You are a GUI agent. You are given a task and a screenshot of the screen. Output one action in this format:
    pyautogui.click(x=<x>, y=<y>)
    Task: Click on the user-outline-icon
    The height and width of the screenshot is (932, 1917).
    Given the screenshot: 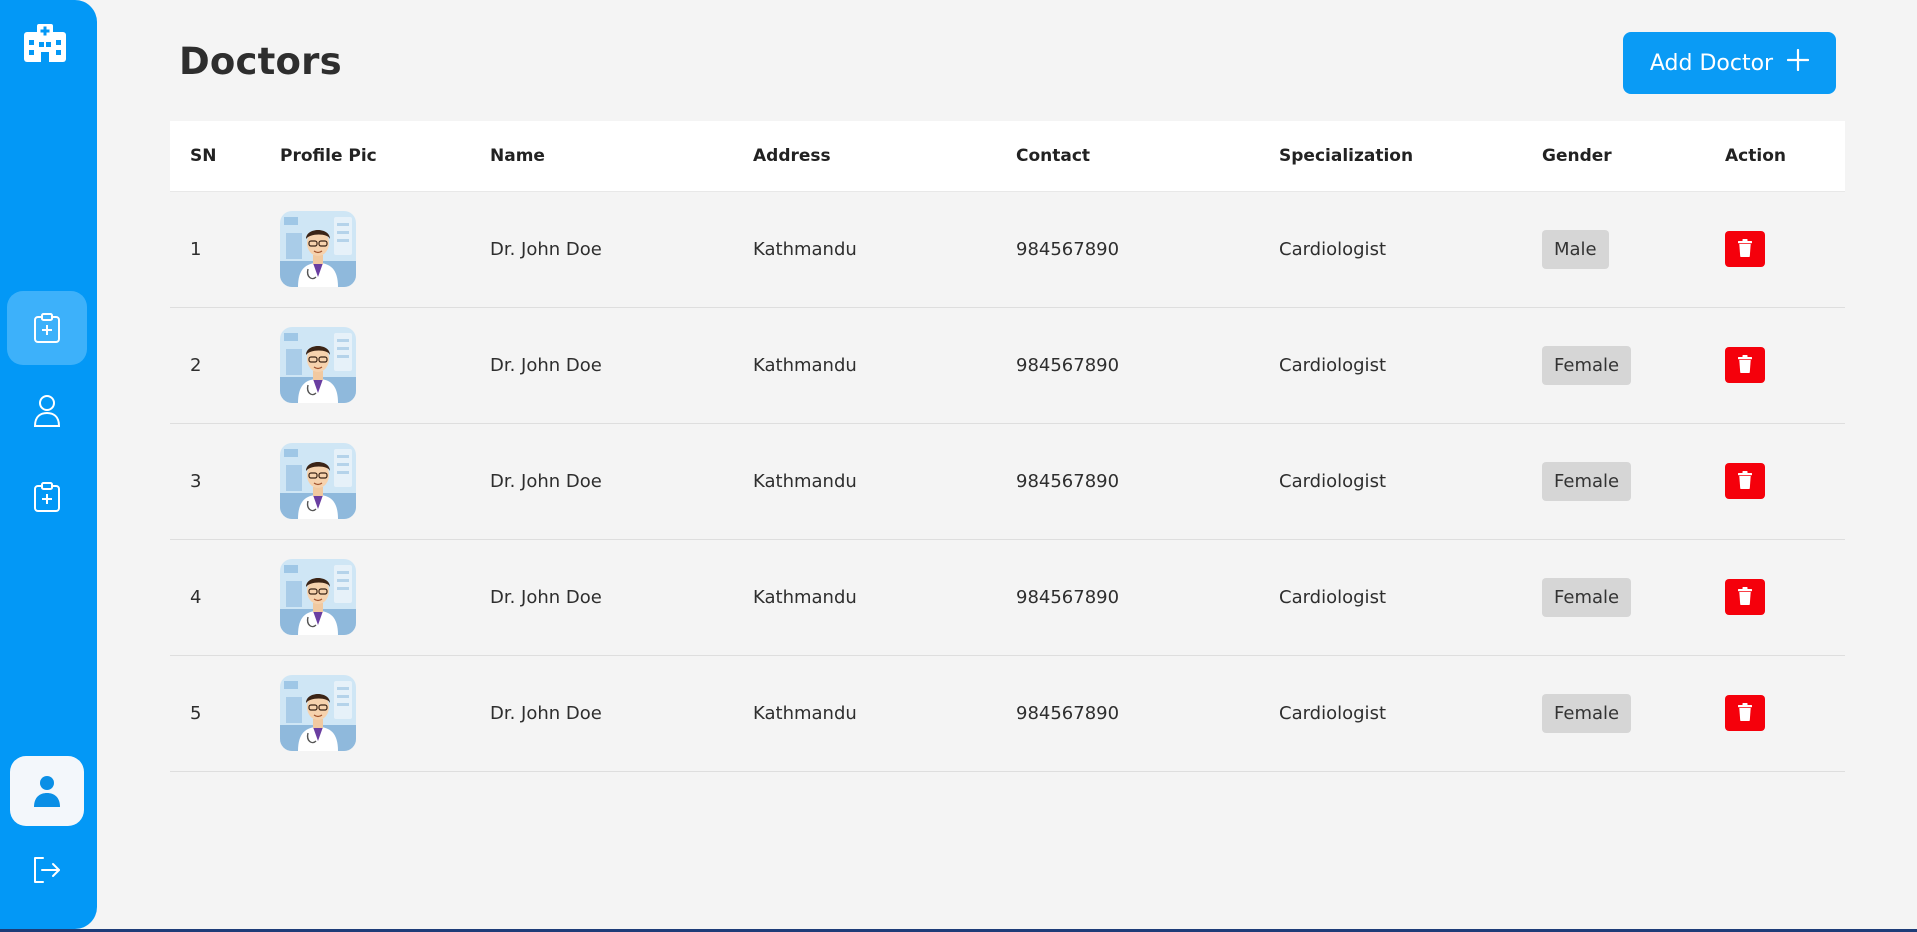 What is the action you would take?
    pyautogui.click(x=47, y=411)
    